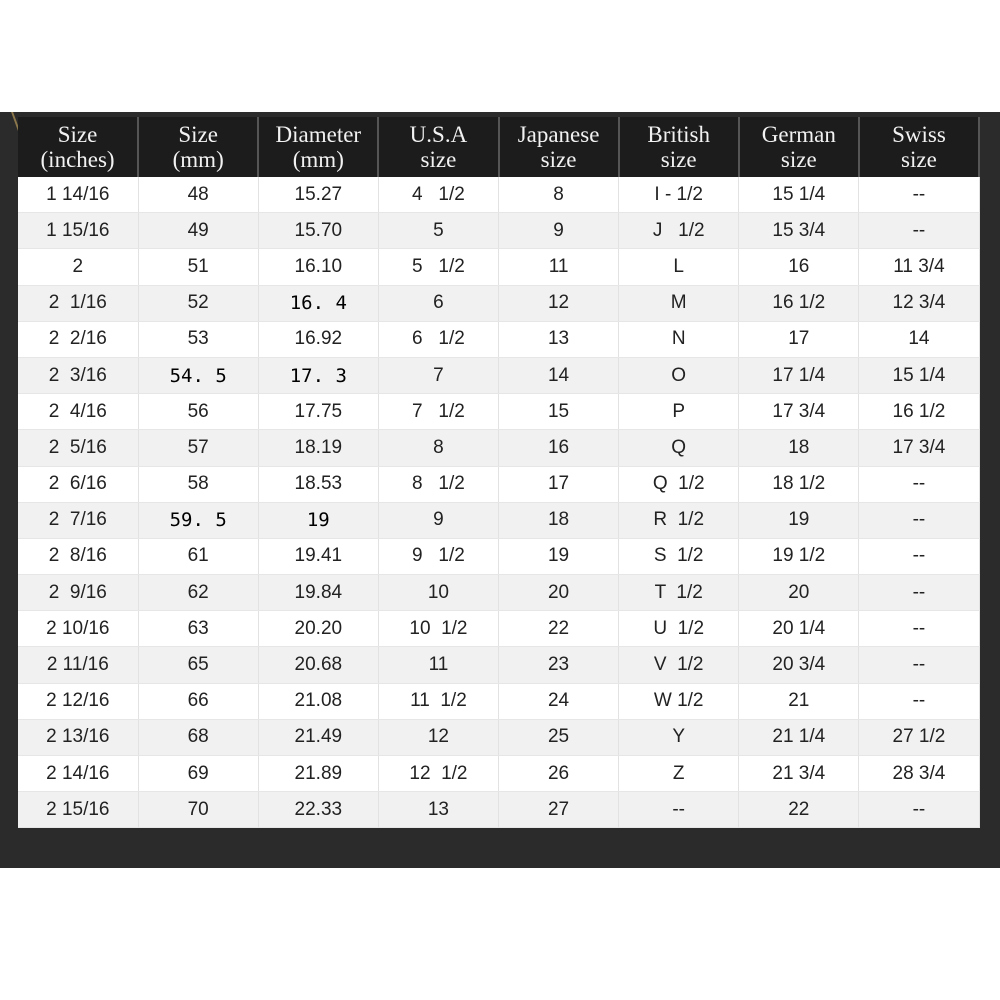 This screenshot has width=1000, height=1000. Describe the element at coordinates (198, 484) in the screenshot. I see `table-cell: 58` at that location.